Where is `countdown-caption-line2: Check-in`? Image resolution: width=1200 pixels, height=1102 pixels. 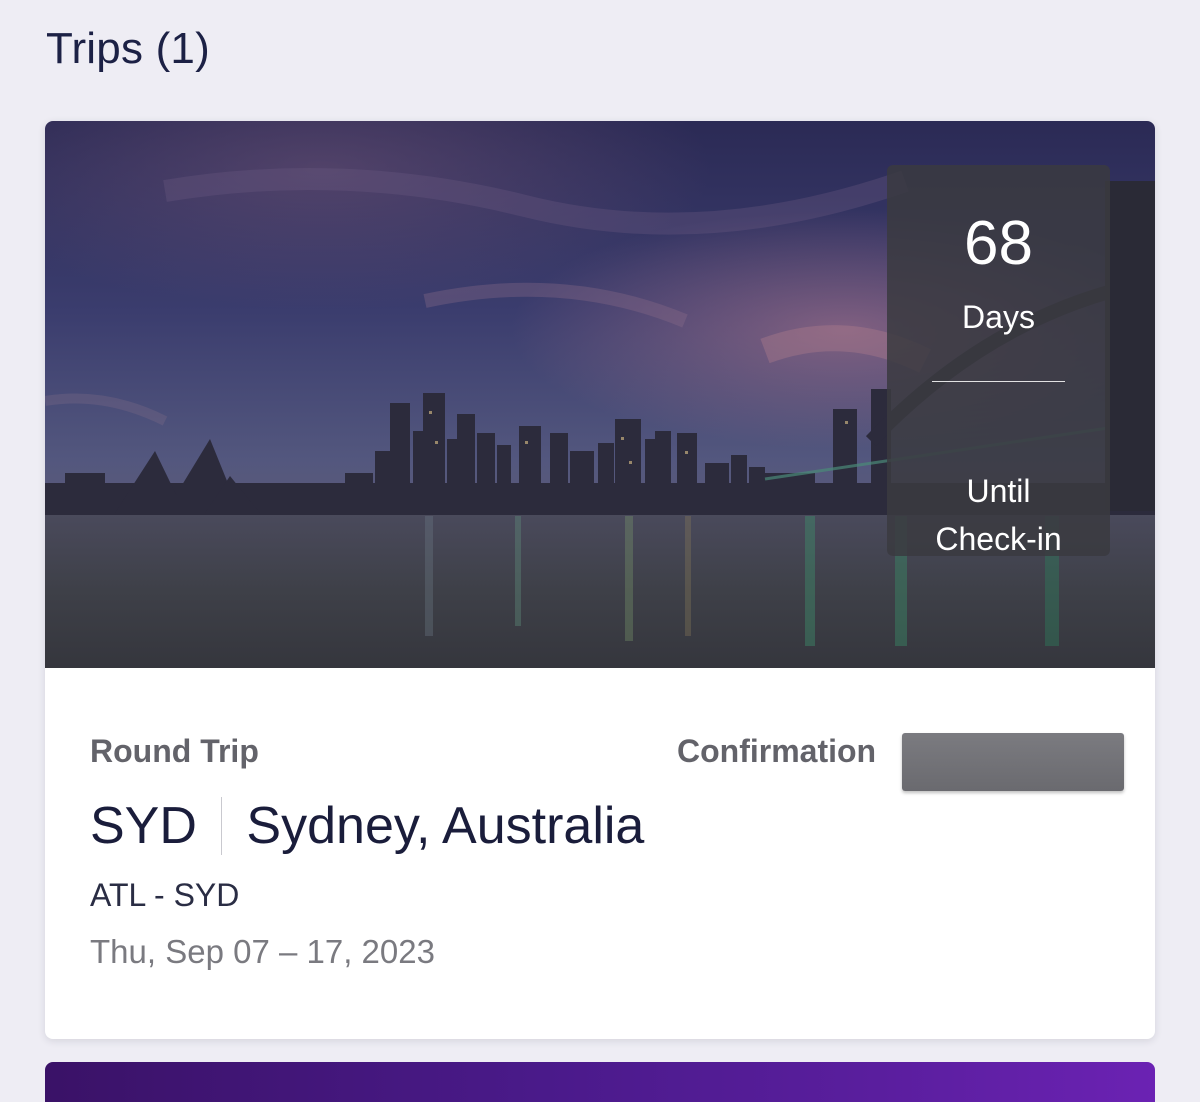
countdown-caption-line2: Check-in is located at coordinates (998, 539).